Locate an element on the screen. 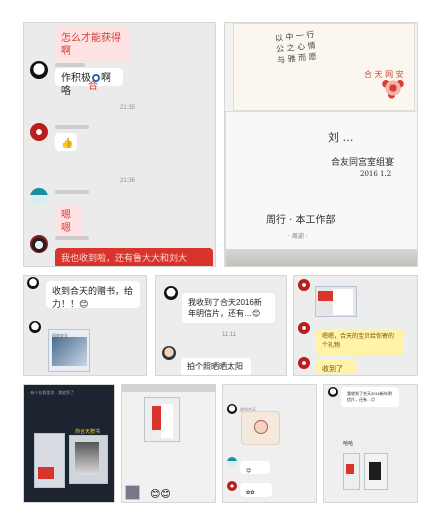 The image size is (442, 527). thumbnail-image is located at coordinates (132, 492).